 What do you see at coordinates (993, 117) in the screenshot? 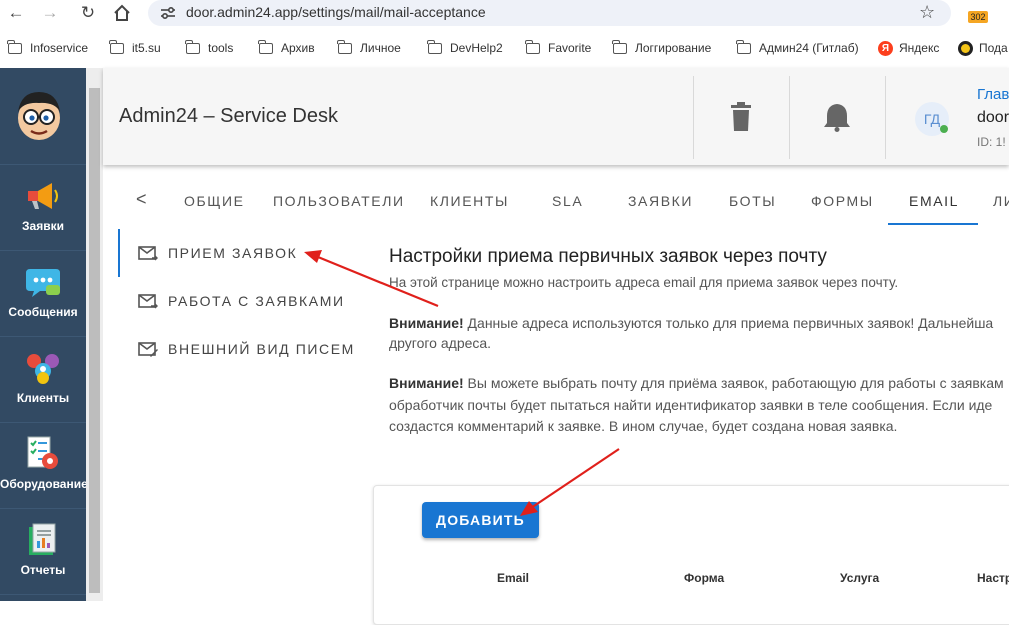
I see `user-name: door` at bounding box center [993, 117].